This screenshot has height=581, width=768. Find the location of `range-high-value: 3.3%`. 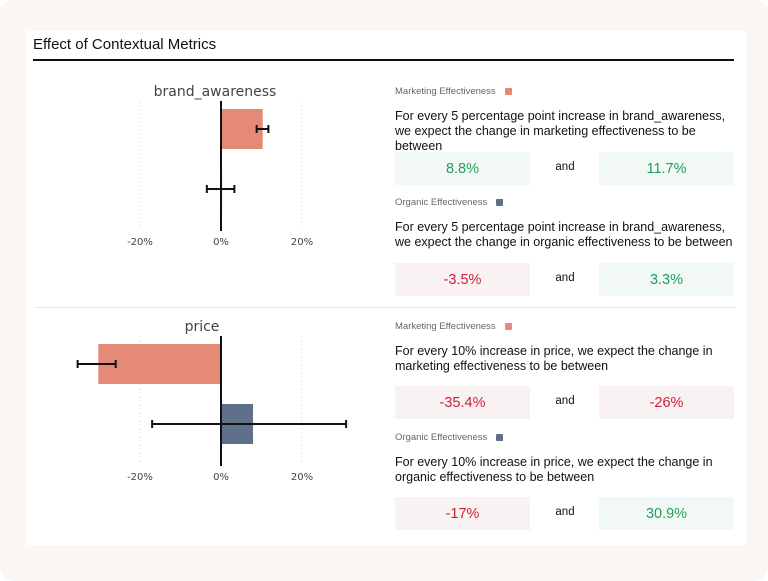

range-high-value: 3.3% is located at coordinates (666, 279).